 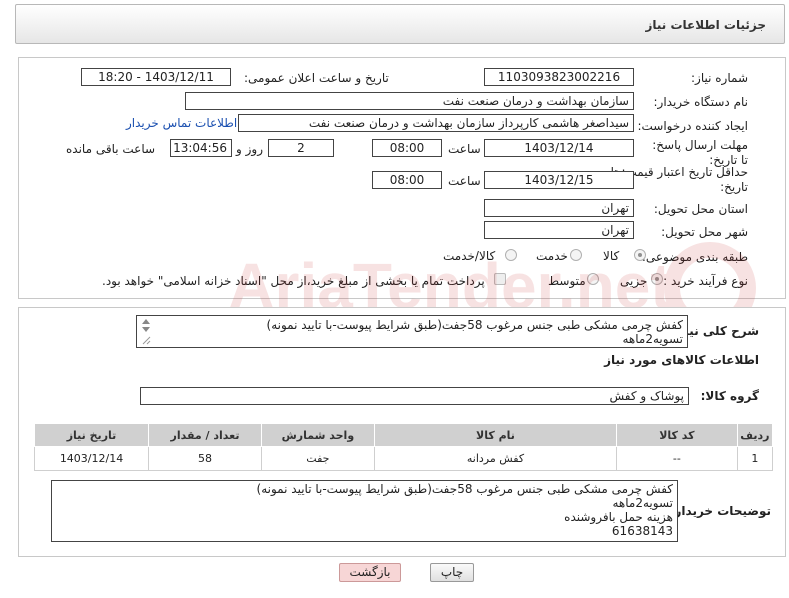 I want to click on scroll-arrows-icon, so click(x=146, y=332).